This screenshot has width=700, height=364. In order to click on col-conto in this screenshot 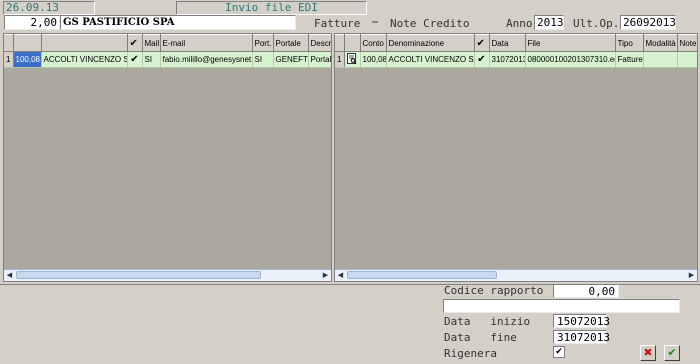, I will do `click(27, 43)`.